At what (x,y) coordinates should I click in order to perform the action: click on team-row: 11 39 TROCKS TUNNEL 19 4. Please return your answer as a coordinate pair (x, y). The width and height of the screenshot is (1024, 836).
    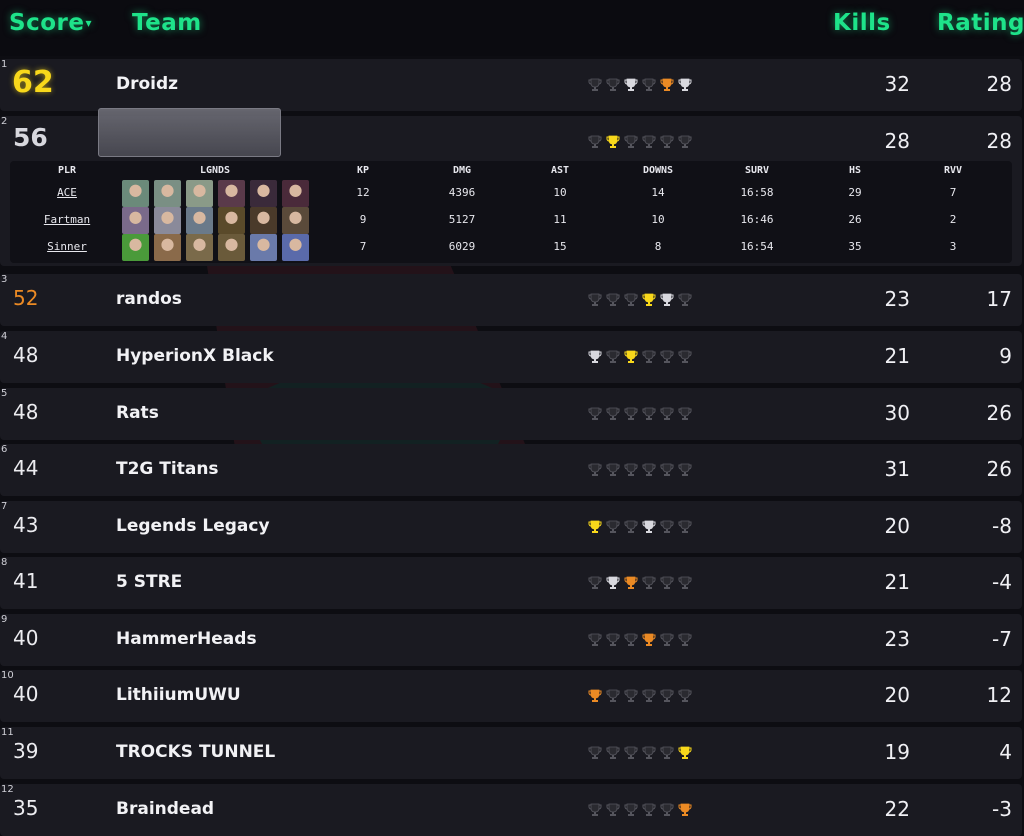
    Looking at the image, I should click on (511, 753).